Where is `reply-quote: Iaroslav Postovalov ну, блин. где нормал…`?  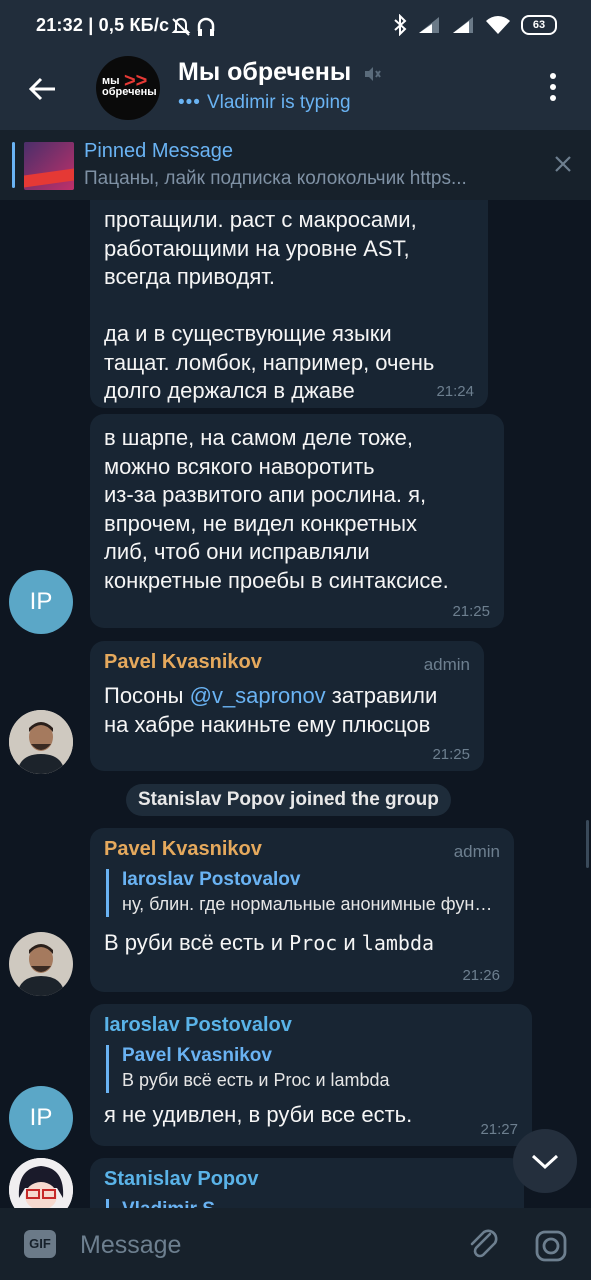 reply-quote: Iaroslav Postovalov ну, блин. где нормал… is located at coordinates (303, 893).